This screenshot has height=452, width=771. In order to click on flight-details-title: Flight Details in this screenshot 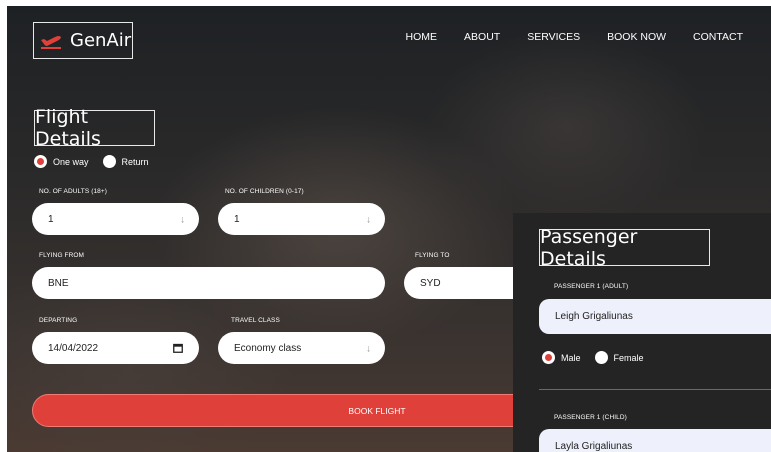, I will do `click(94, 128)`.